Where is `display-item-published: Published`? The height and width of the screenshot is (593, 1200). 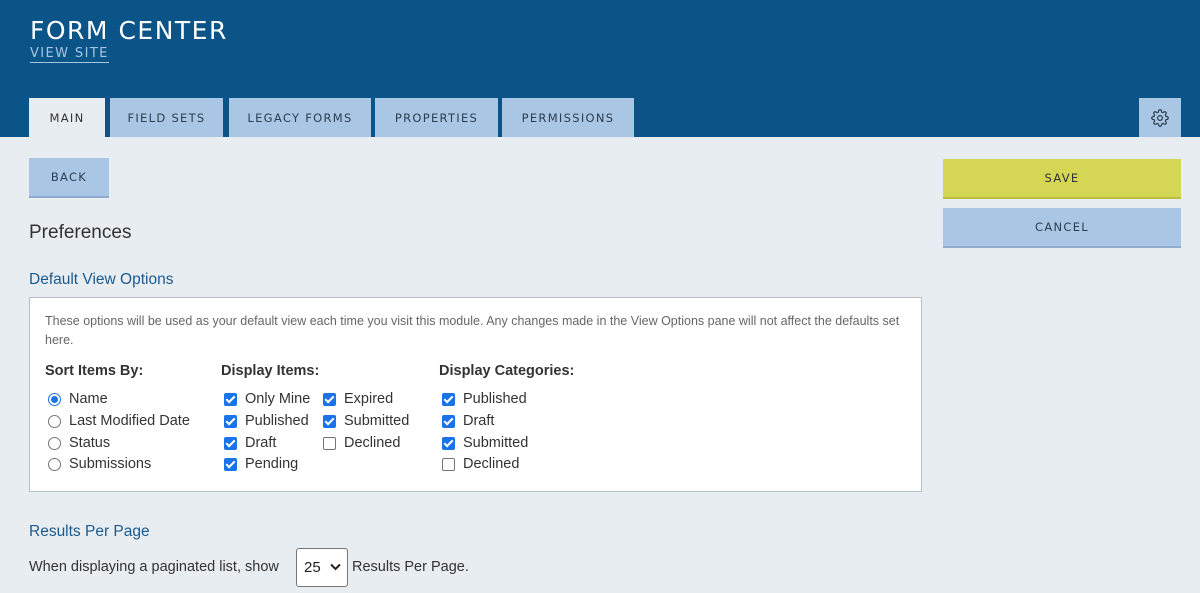 display-item-published: Published is located at coordinates (266, 421).